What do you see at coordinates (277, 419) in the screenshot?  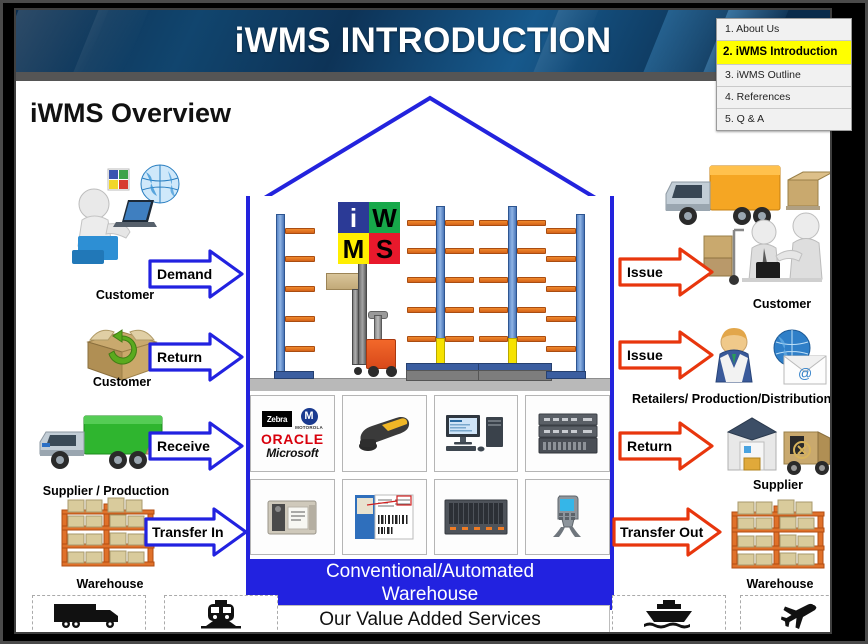 I see `zebra-logo: Zebra` at bounding box center [277, 419].